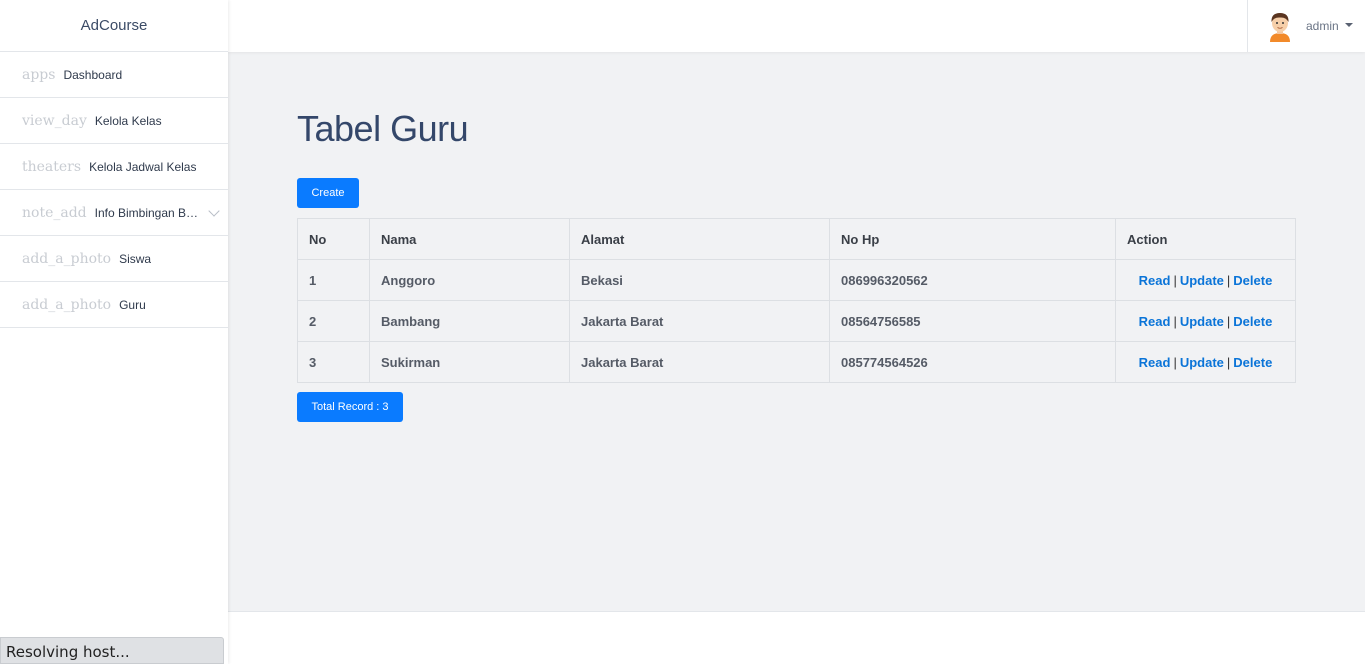 This screenshot has height=664, width=1365. Describe the element at coordinates (796, 637) in the screenshot. I see `footer` at that location.